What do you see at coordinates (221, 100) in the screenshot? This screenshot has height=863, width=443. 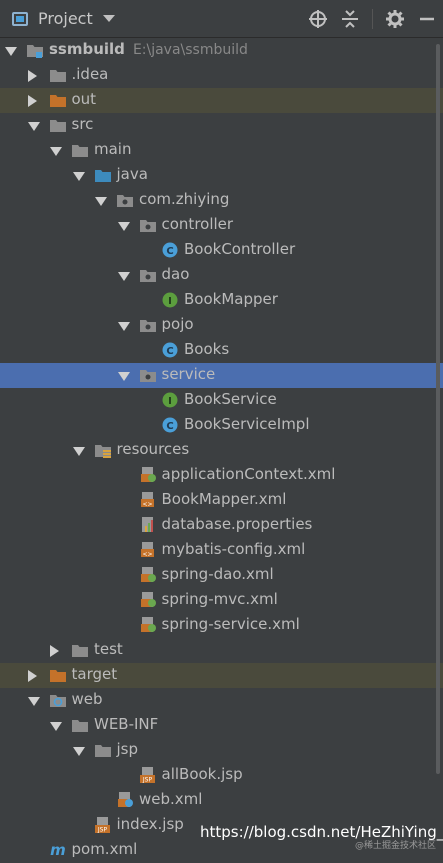 I see `tree-node-out: out` at bounding box center [221, 100].